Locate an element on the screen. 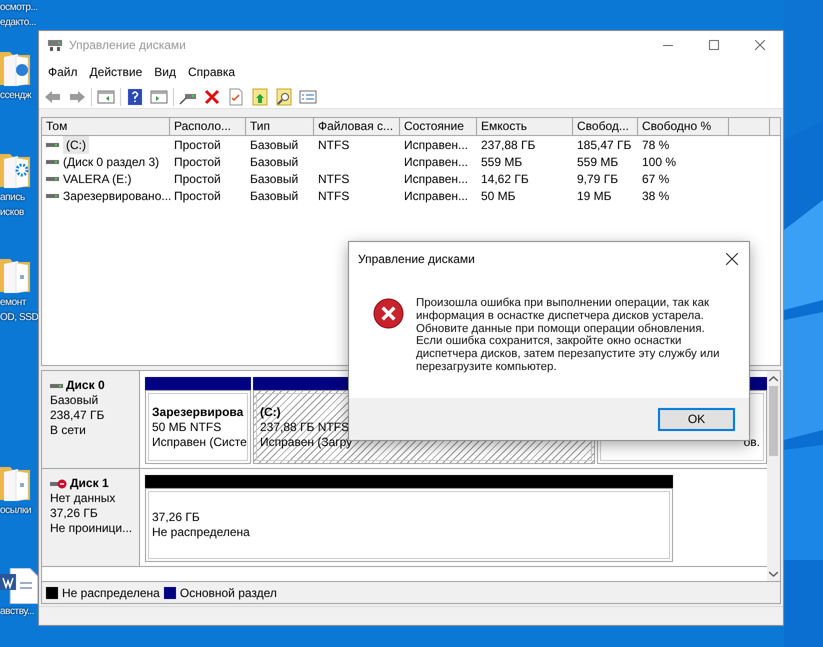  table-cell-text: 185,47 ГБ is located at coordinates (604, 145).